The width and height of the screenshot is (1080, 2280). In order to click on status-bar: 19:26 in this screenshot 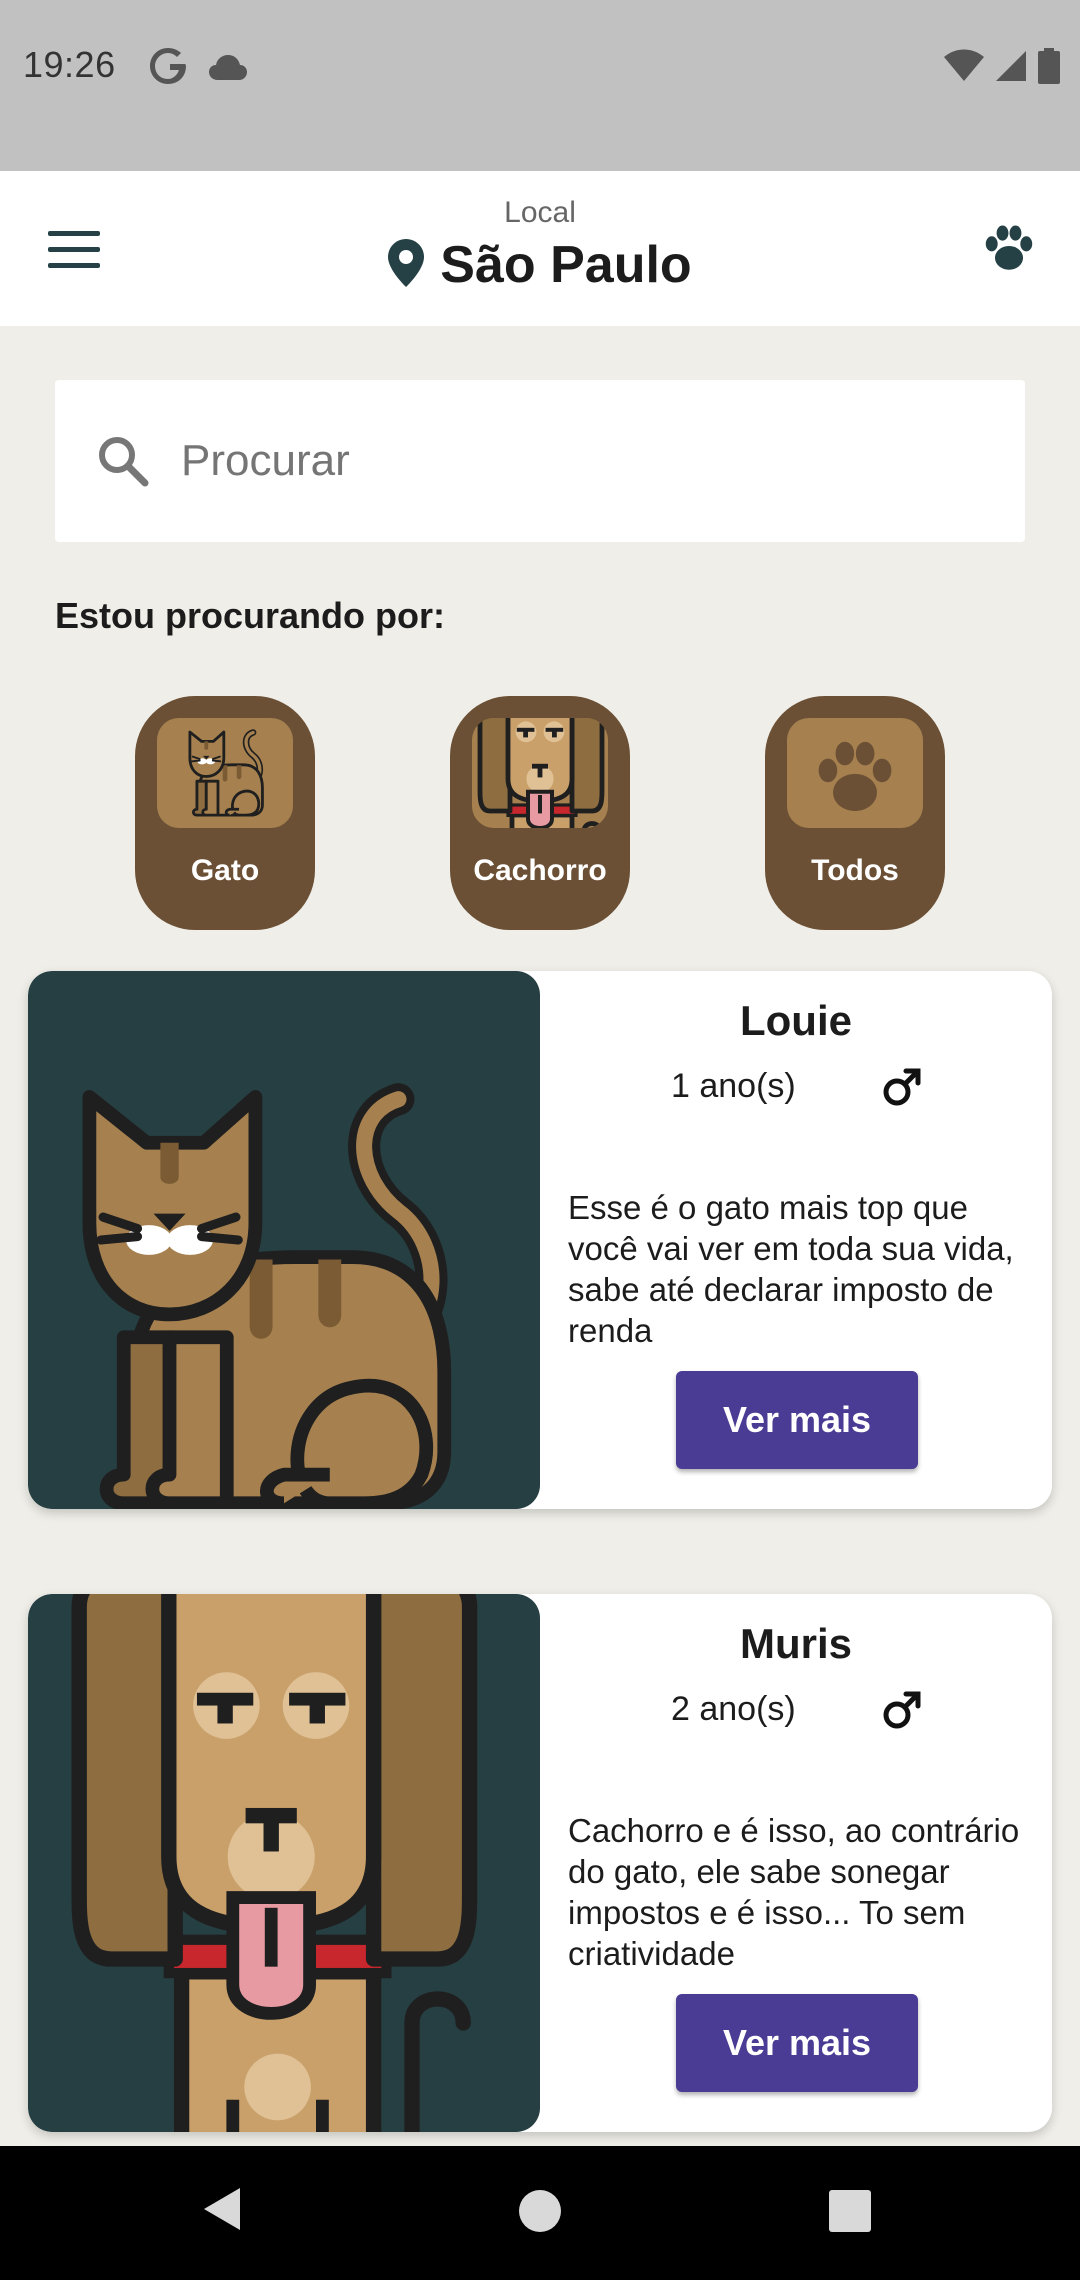, I will do `click(540, 85)`.